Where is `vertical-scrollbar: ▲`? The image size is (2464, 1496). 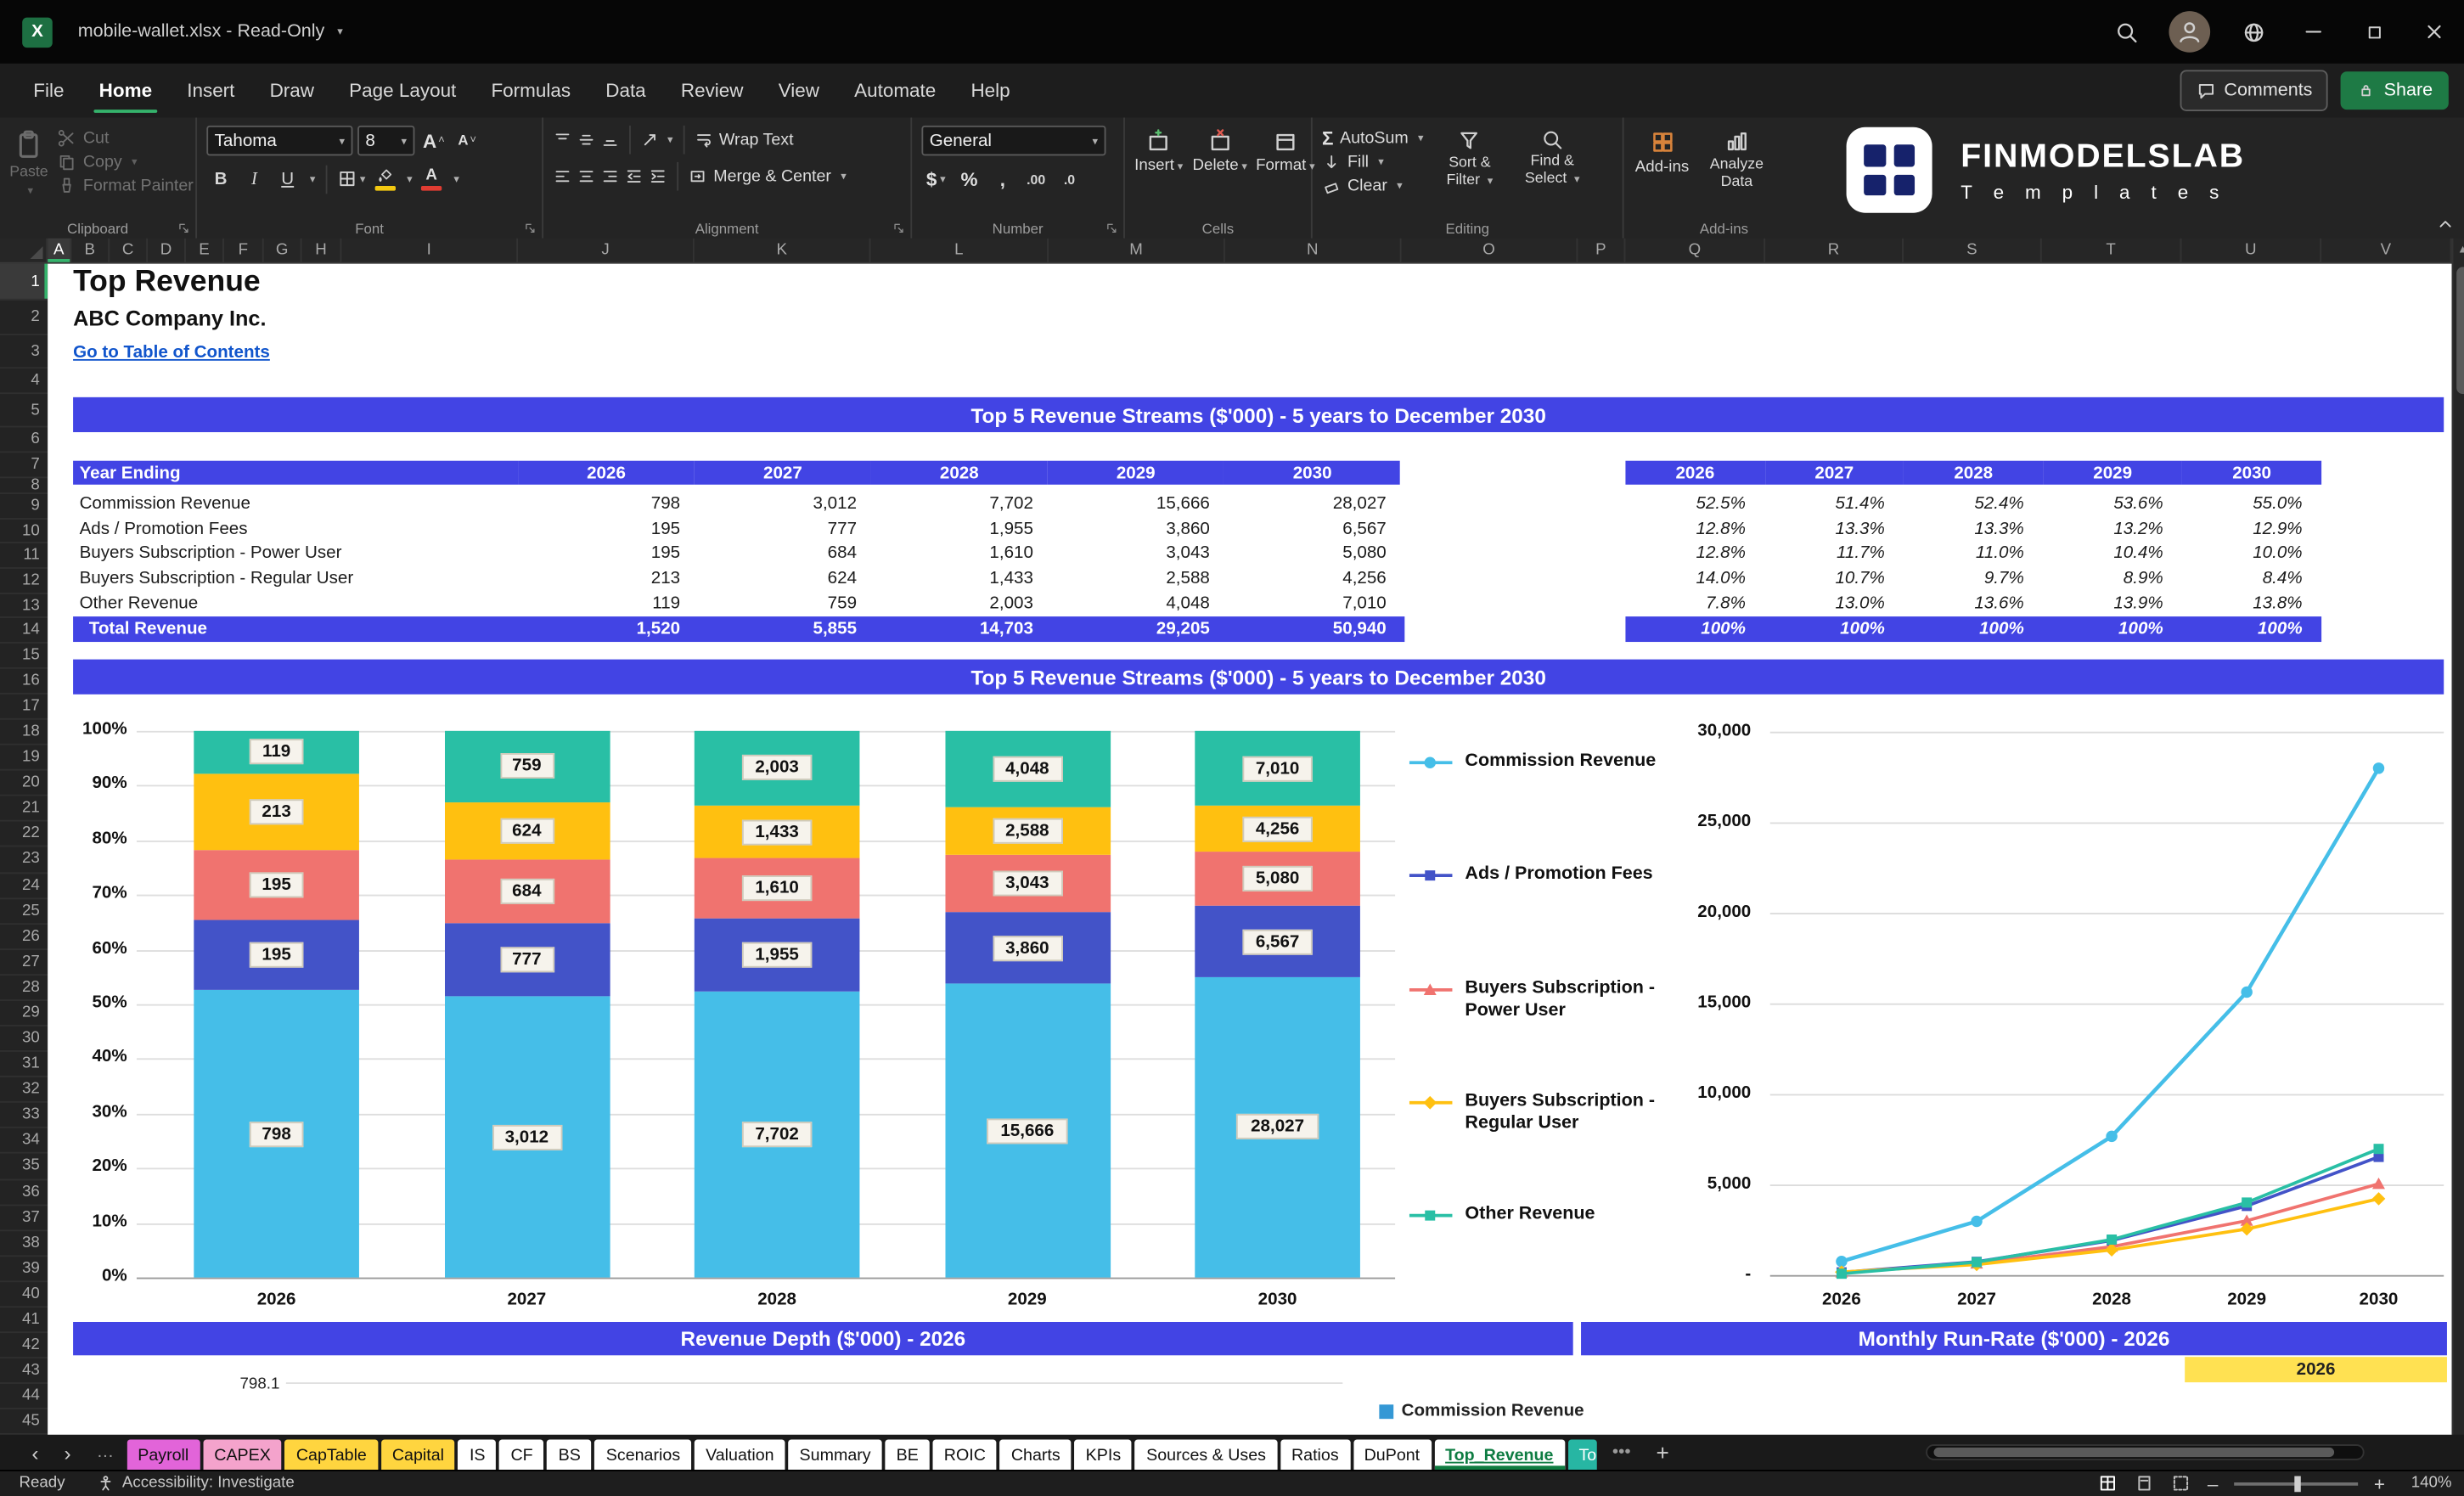 vertical-scrollbar: ▲ is located at coordinates (2457, 836).